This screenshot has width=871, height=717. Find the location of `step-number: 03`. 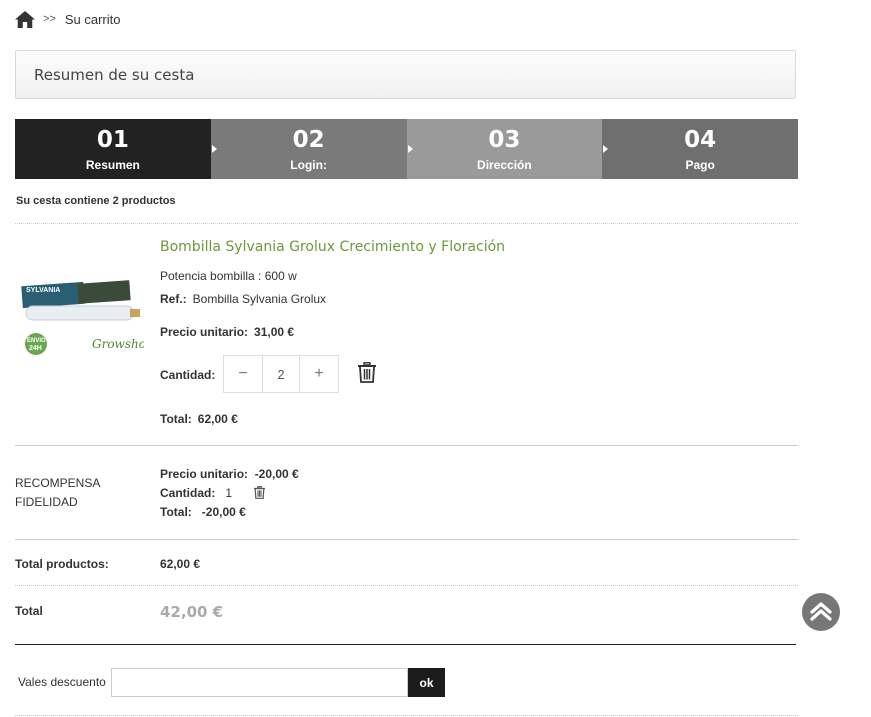

step-number: 03 is located at coordinates (504, 140).